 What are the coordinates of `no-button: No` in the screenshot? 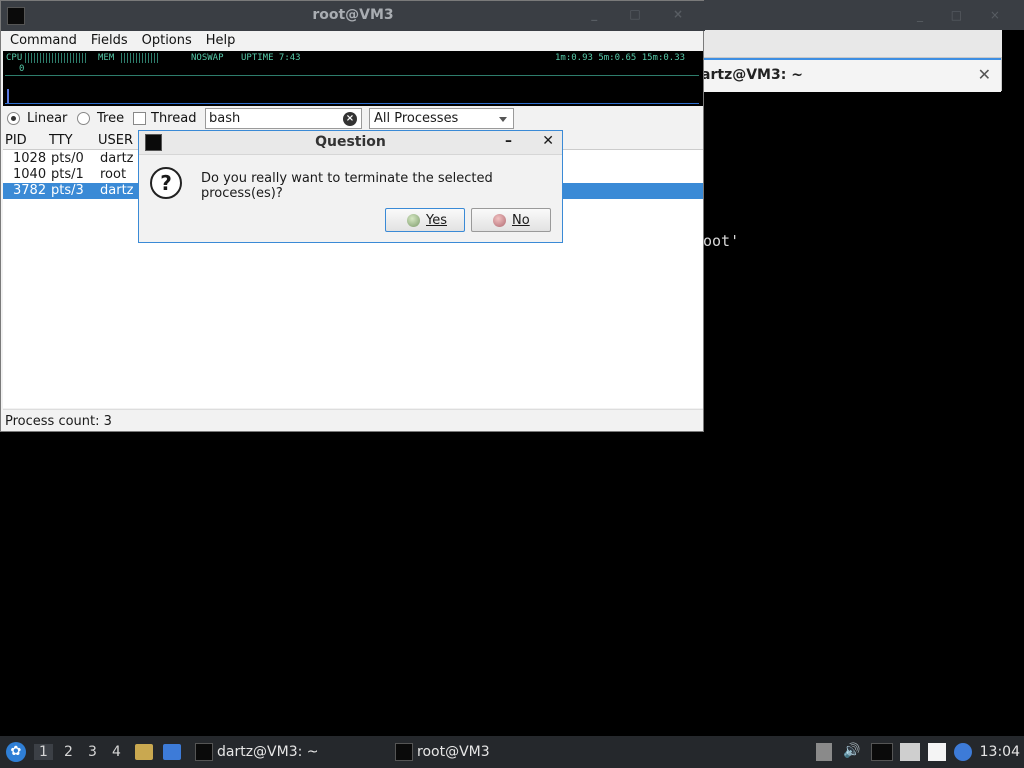 It's located at (511, 220).